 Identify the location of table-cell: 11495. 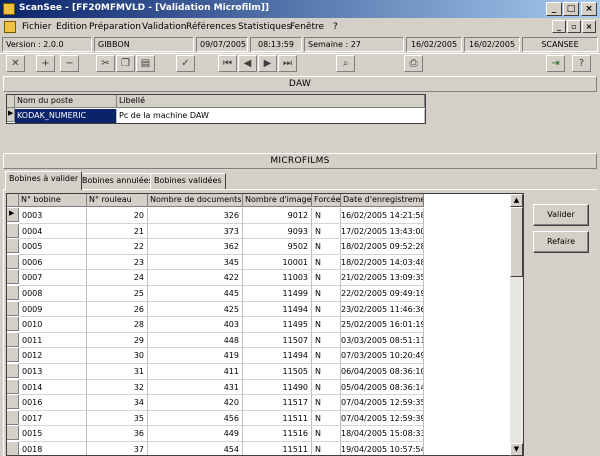
(277, 325).